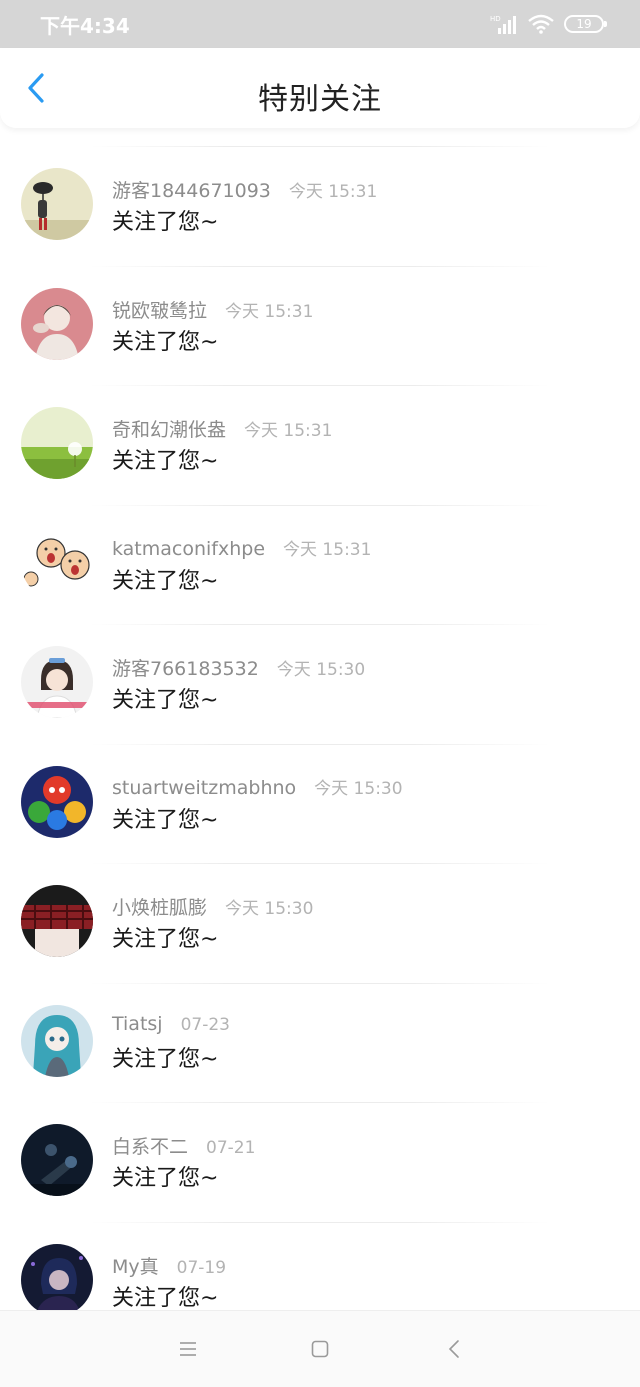 The image size is (640, 1387). I want to click on item-meta: 白系不二 07-21, so click(183, 1145).